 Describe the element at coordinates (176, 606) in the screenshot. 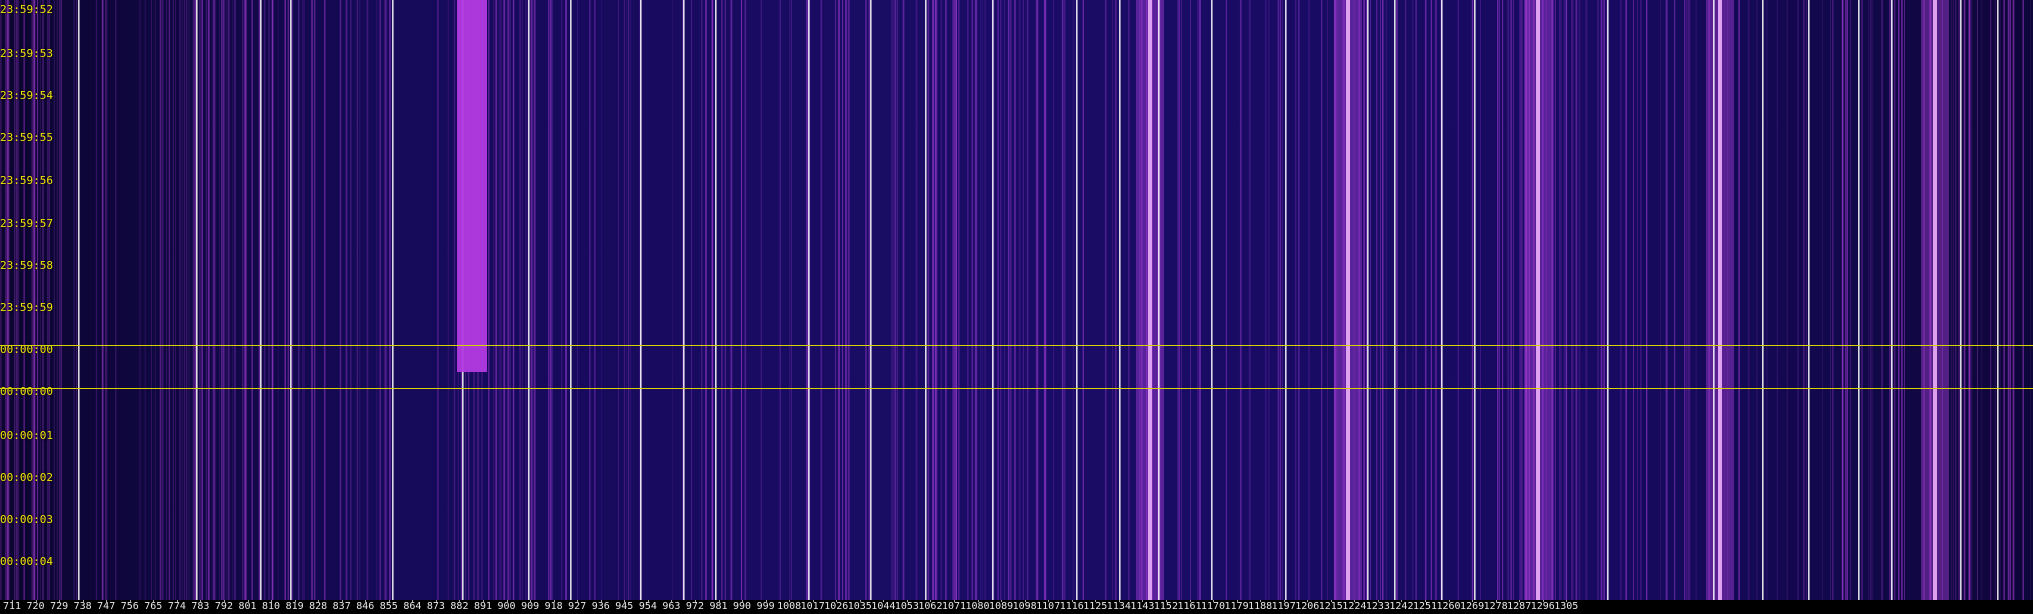

I see `frequency-label: 774` at that location.